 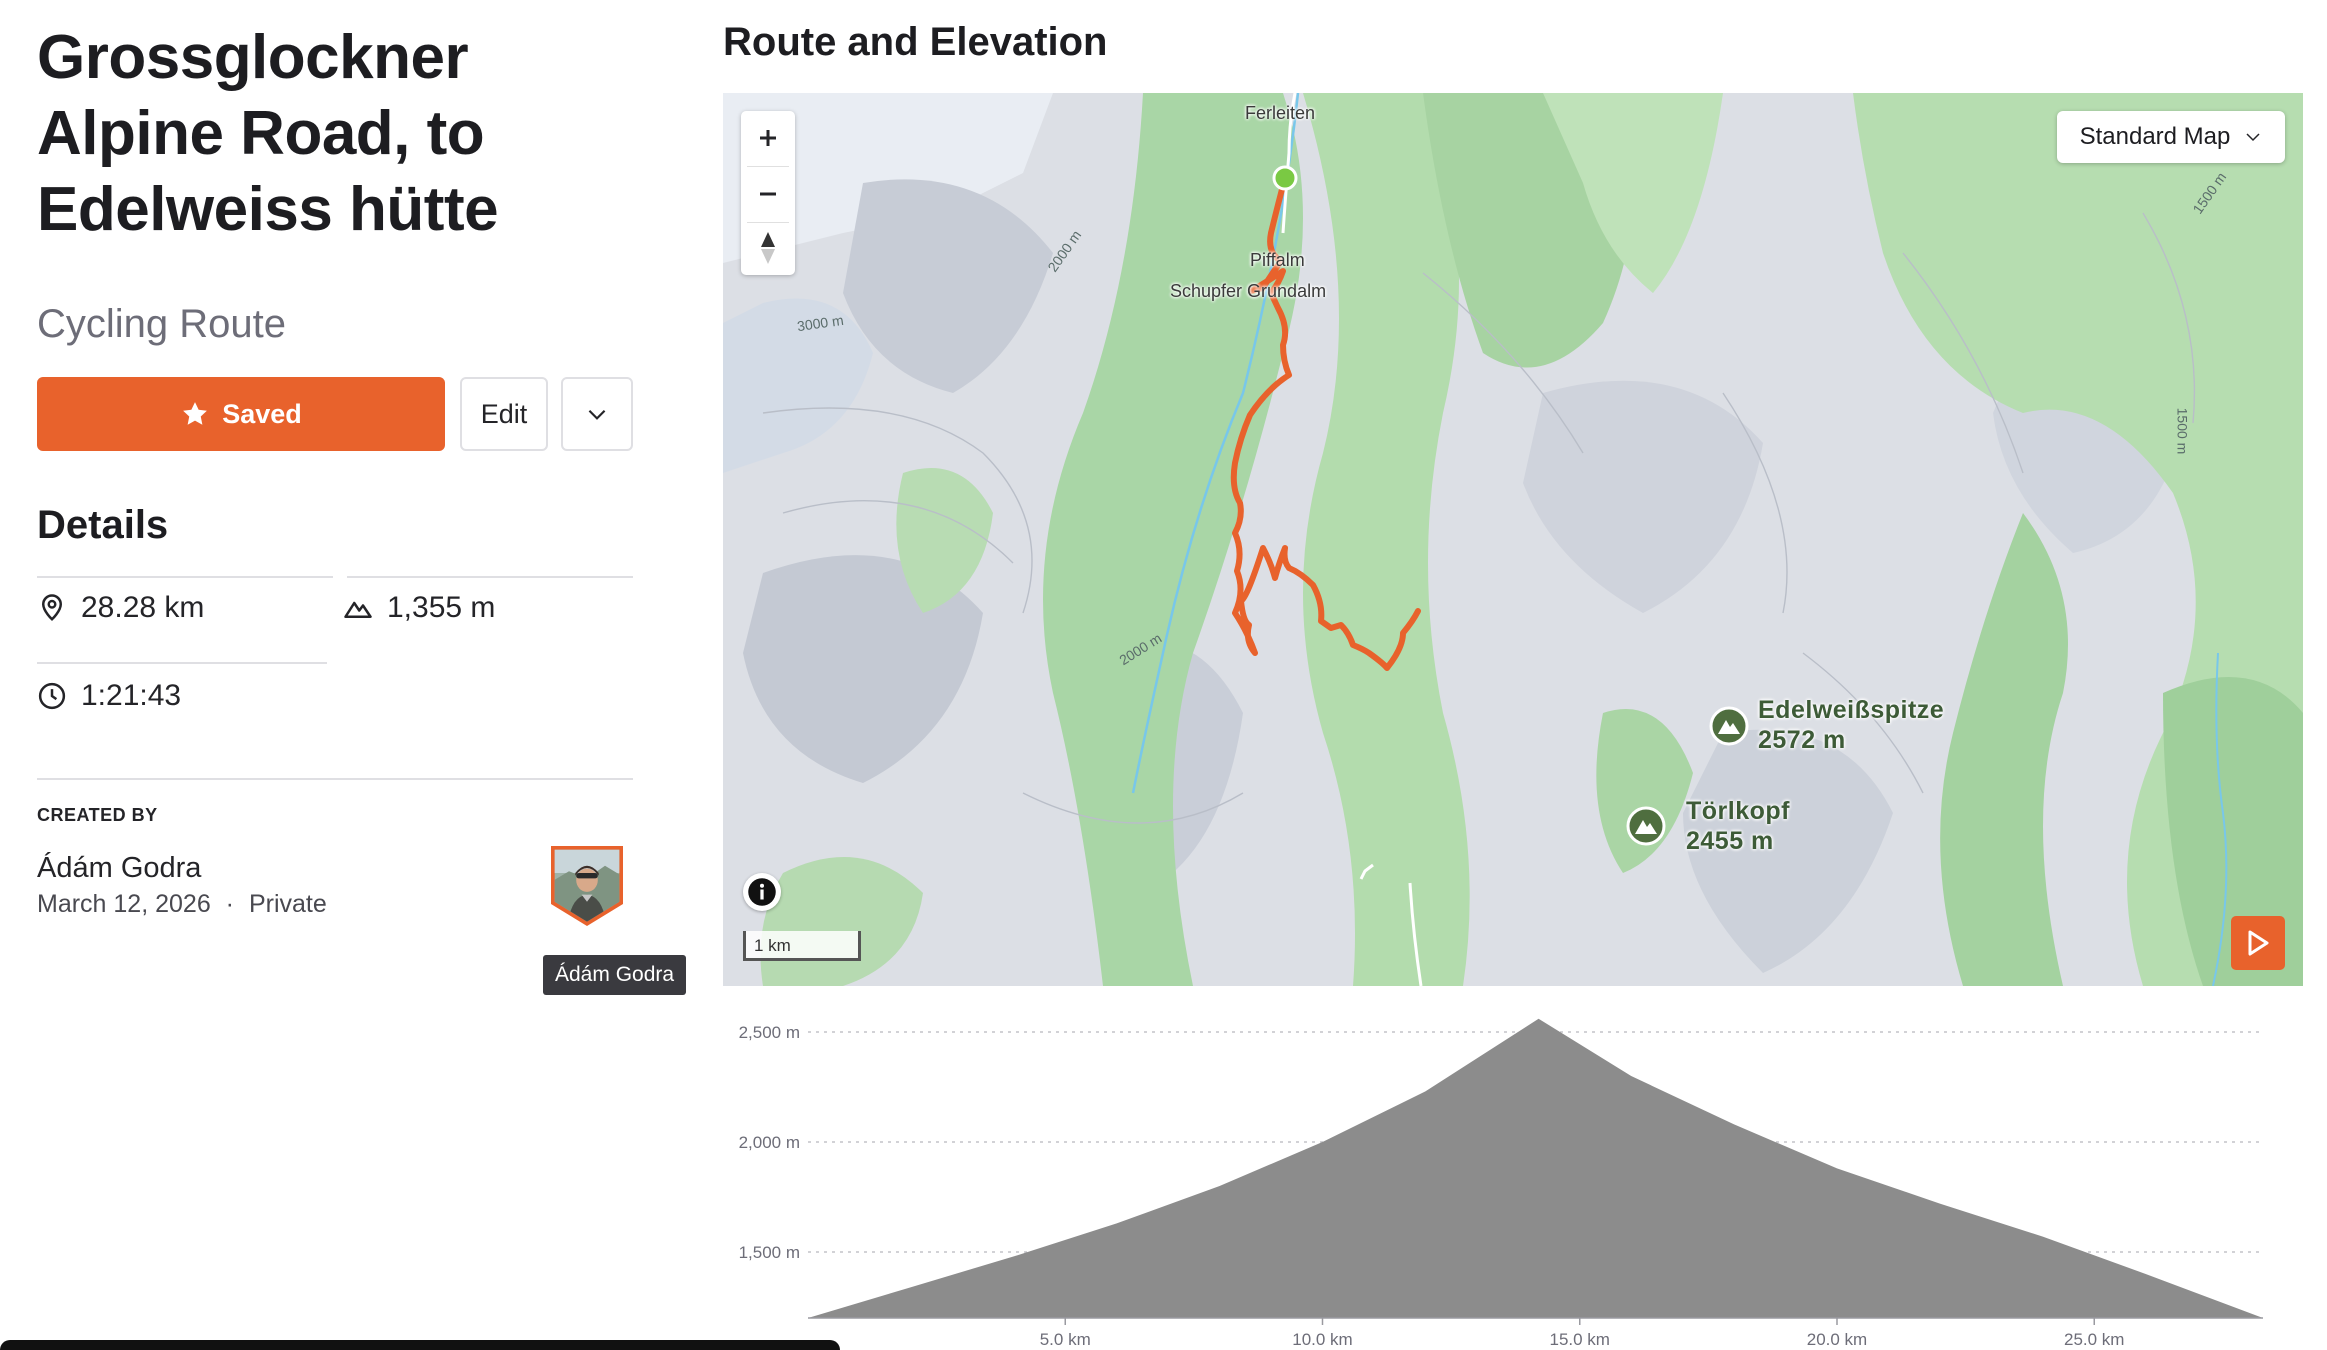 I want to click on y-tick-label: 2,500 m, so click(x=769, y=1032).